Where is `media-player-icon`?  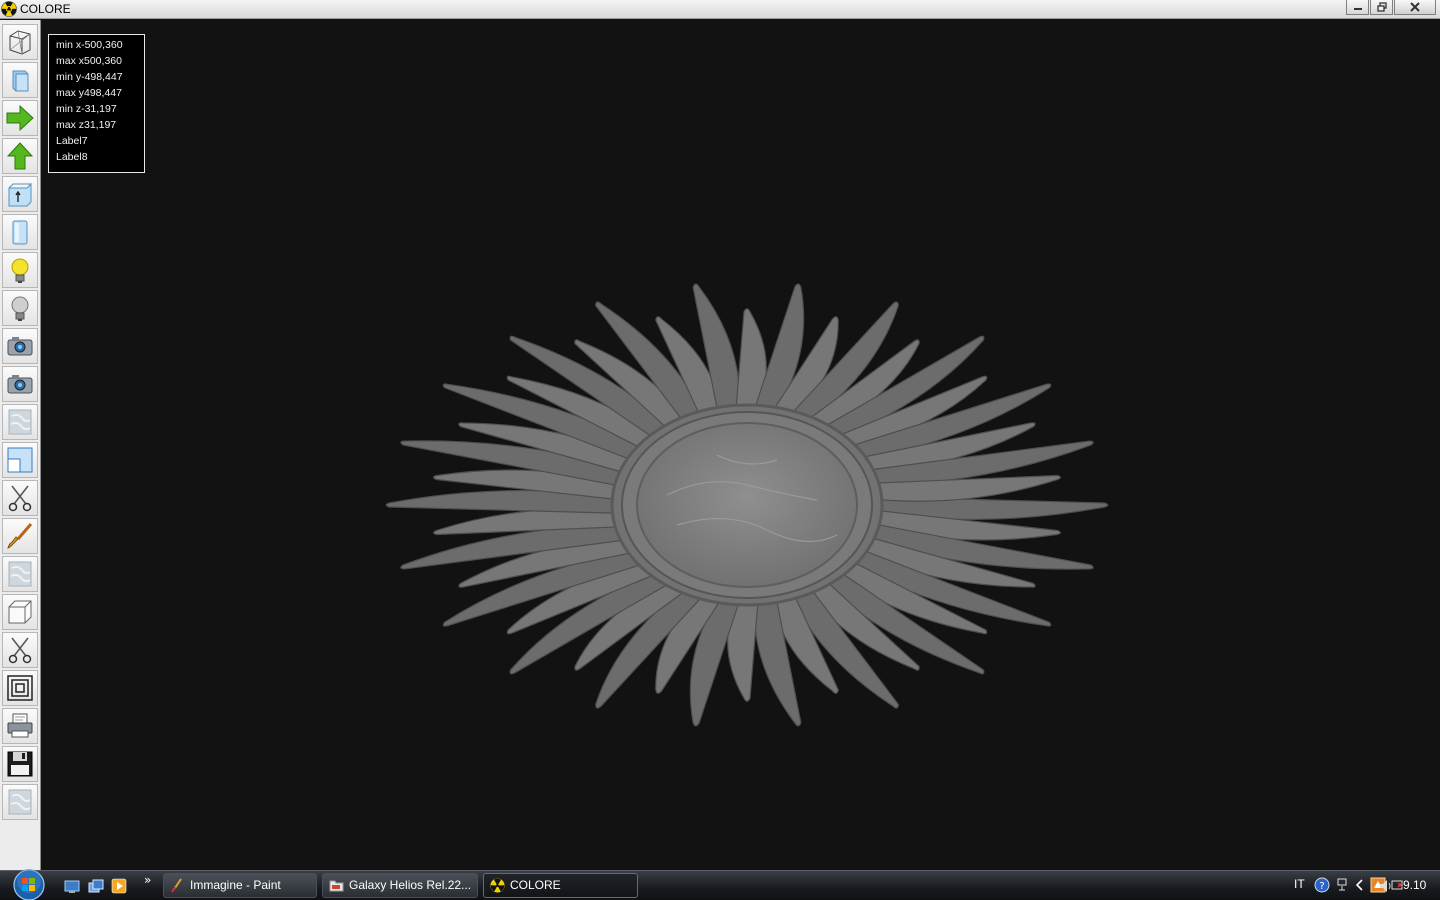
media-player-icon is located at coordinates (119, 886).